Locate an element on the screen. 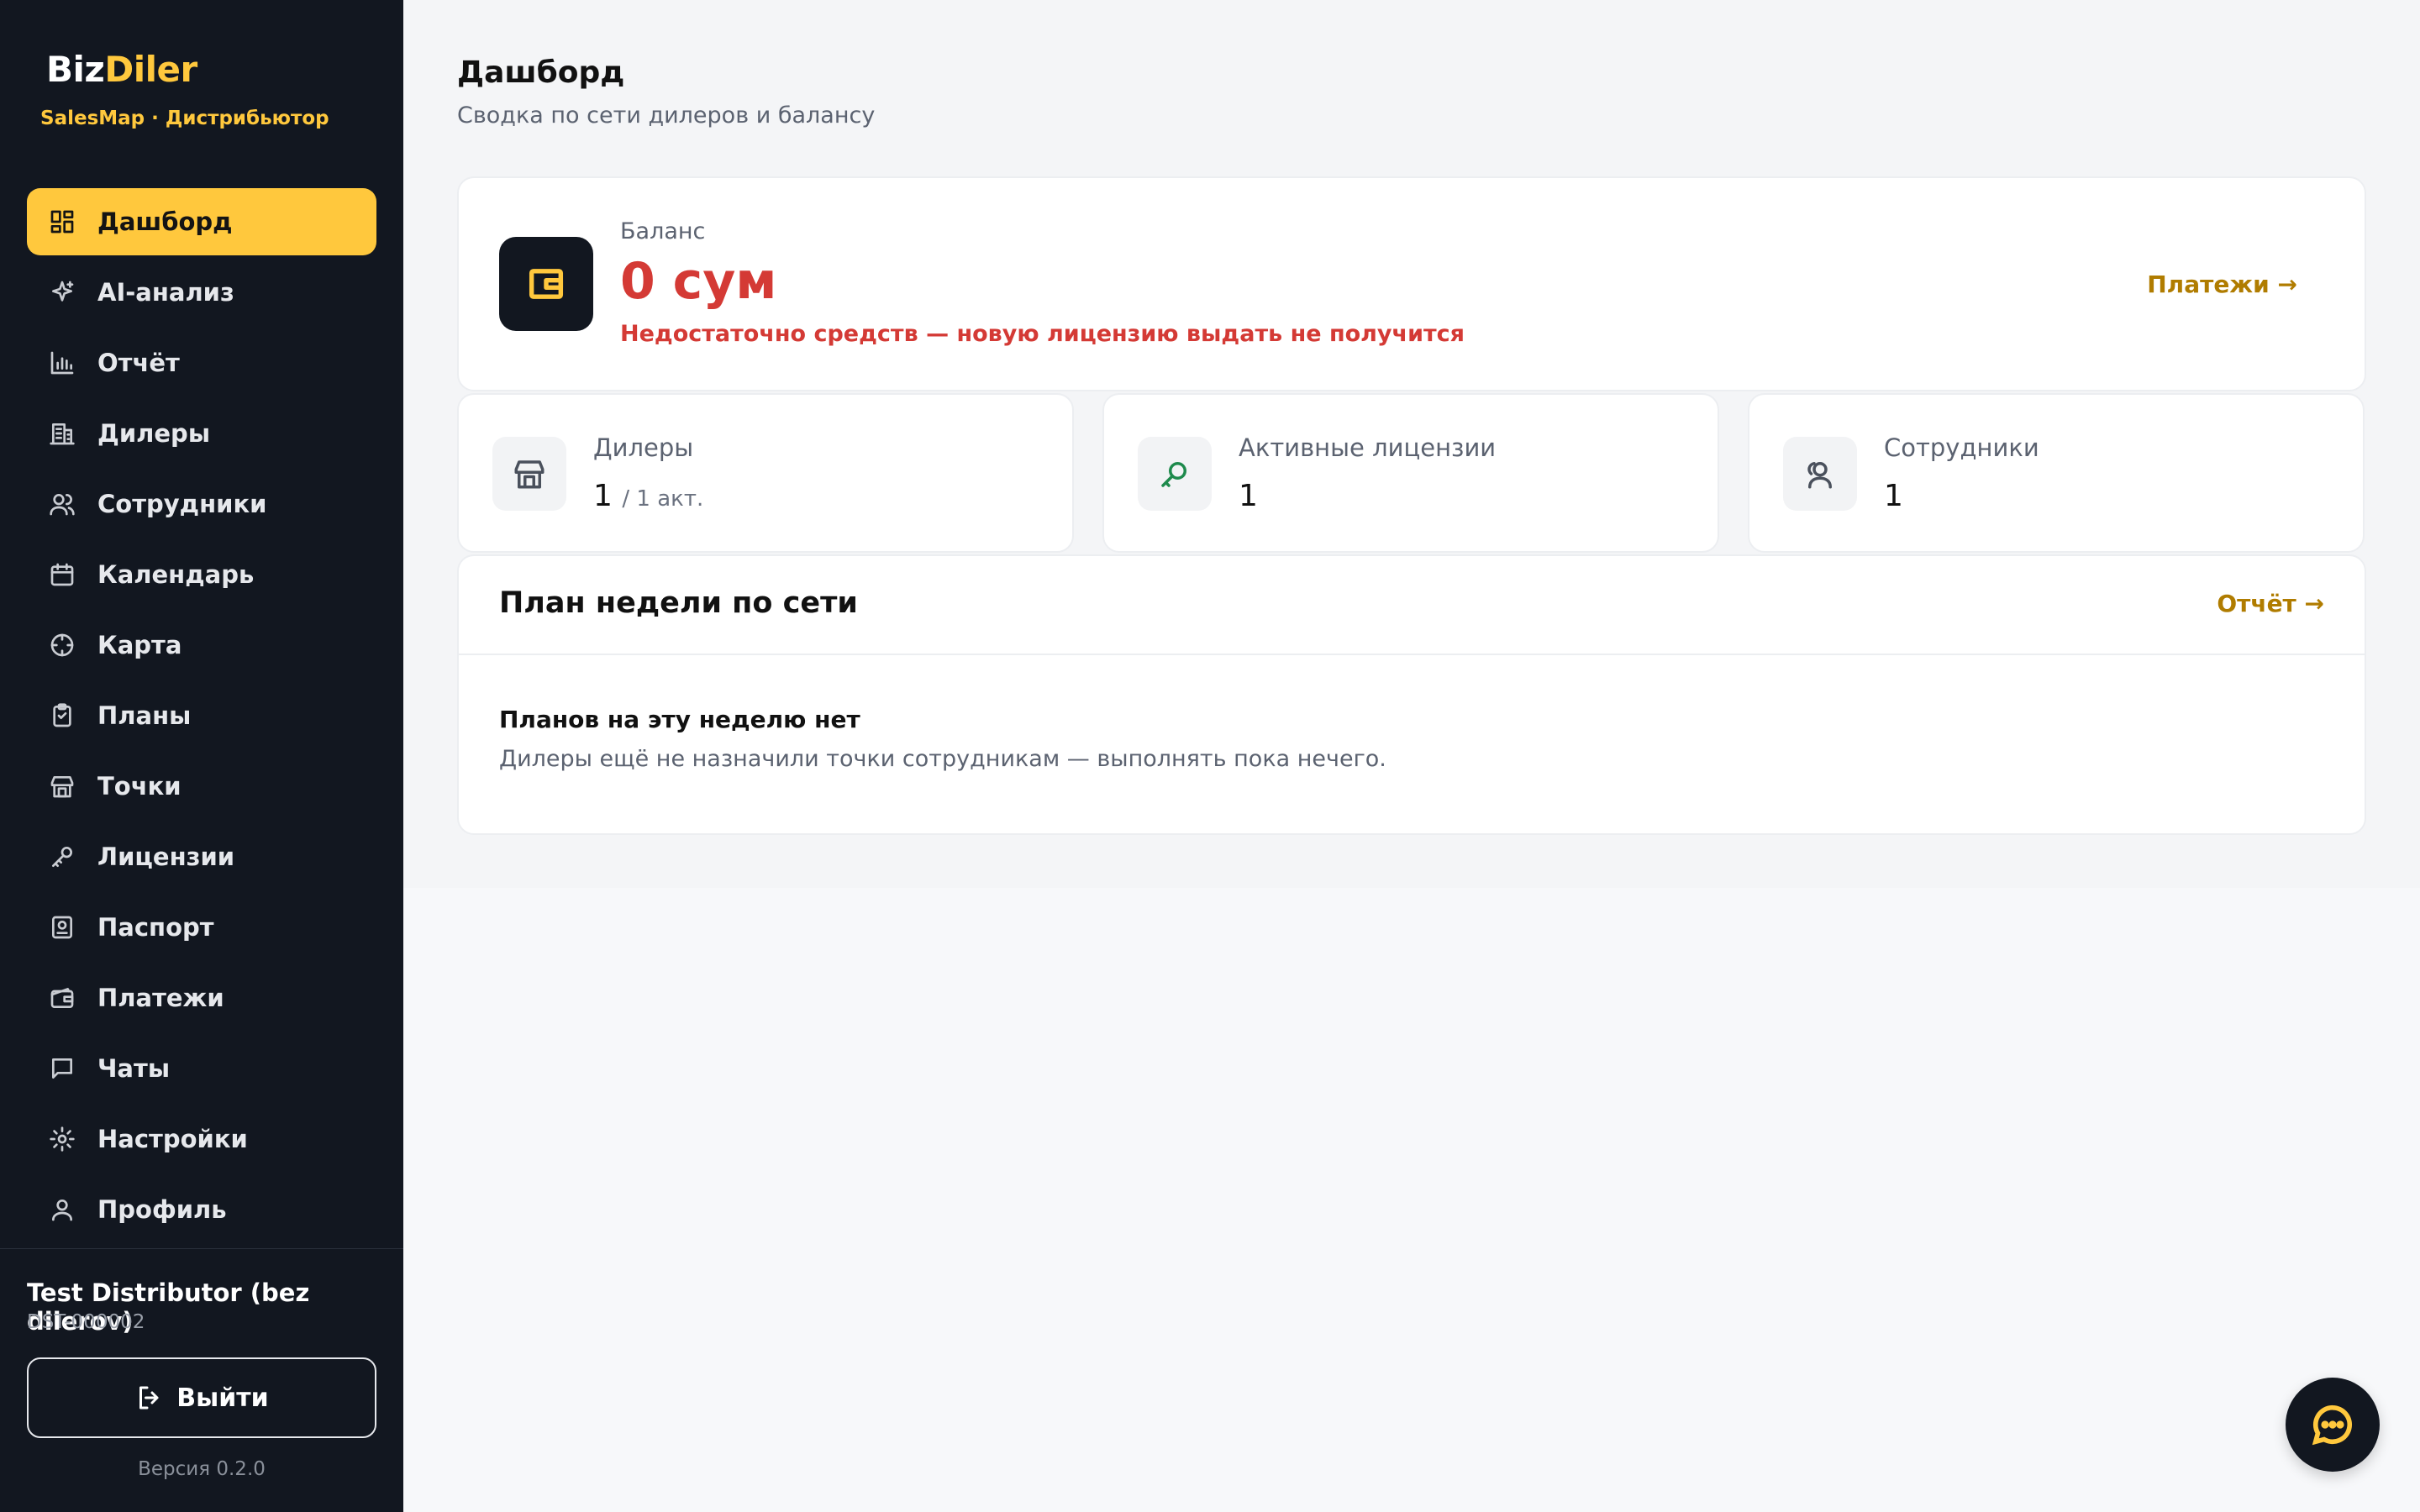 The image size is (2420, 1512). sidebar-item-label: Чаты is located at coordinates (134, 1068).